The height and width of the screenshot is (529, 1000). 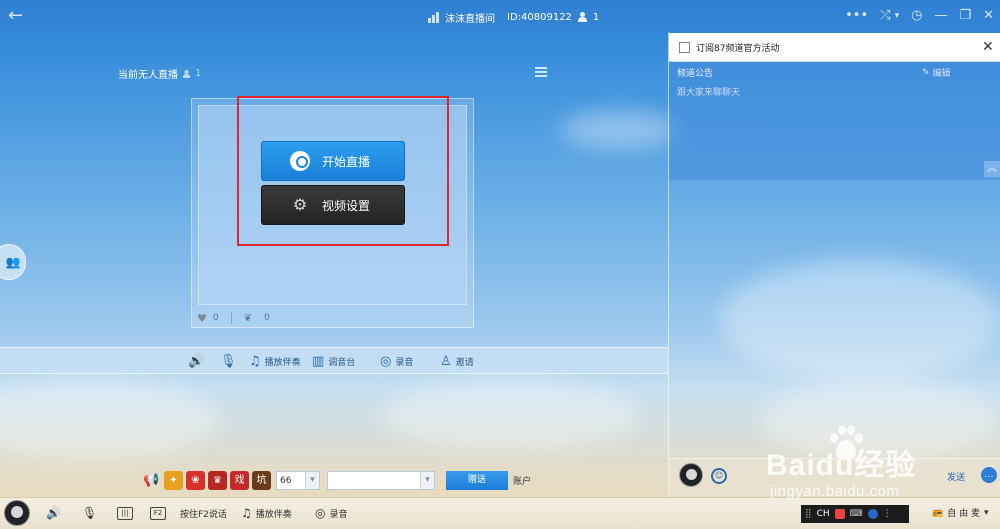 I want to click on gift-count-select: 66, so click(x=298, y=480).